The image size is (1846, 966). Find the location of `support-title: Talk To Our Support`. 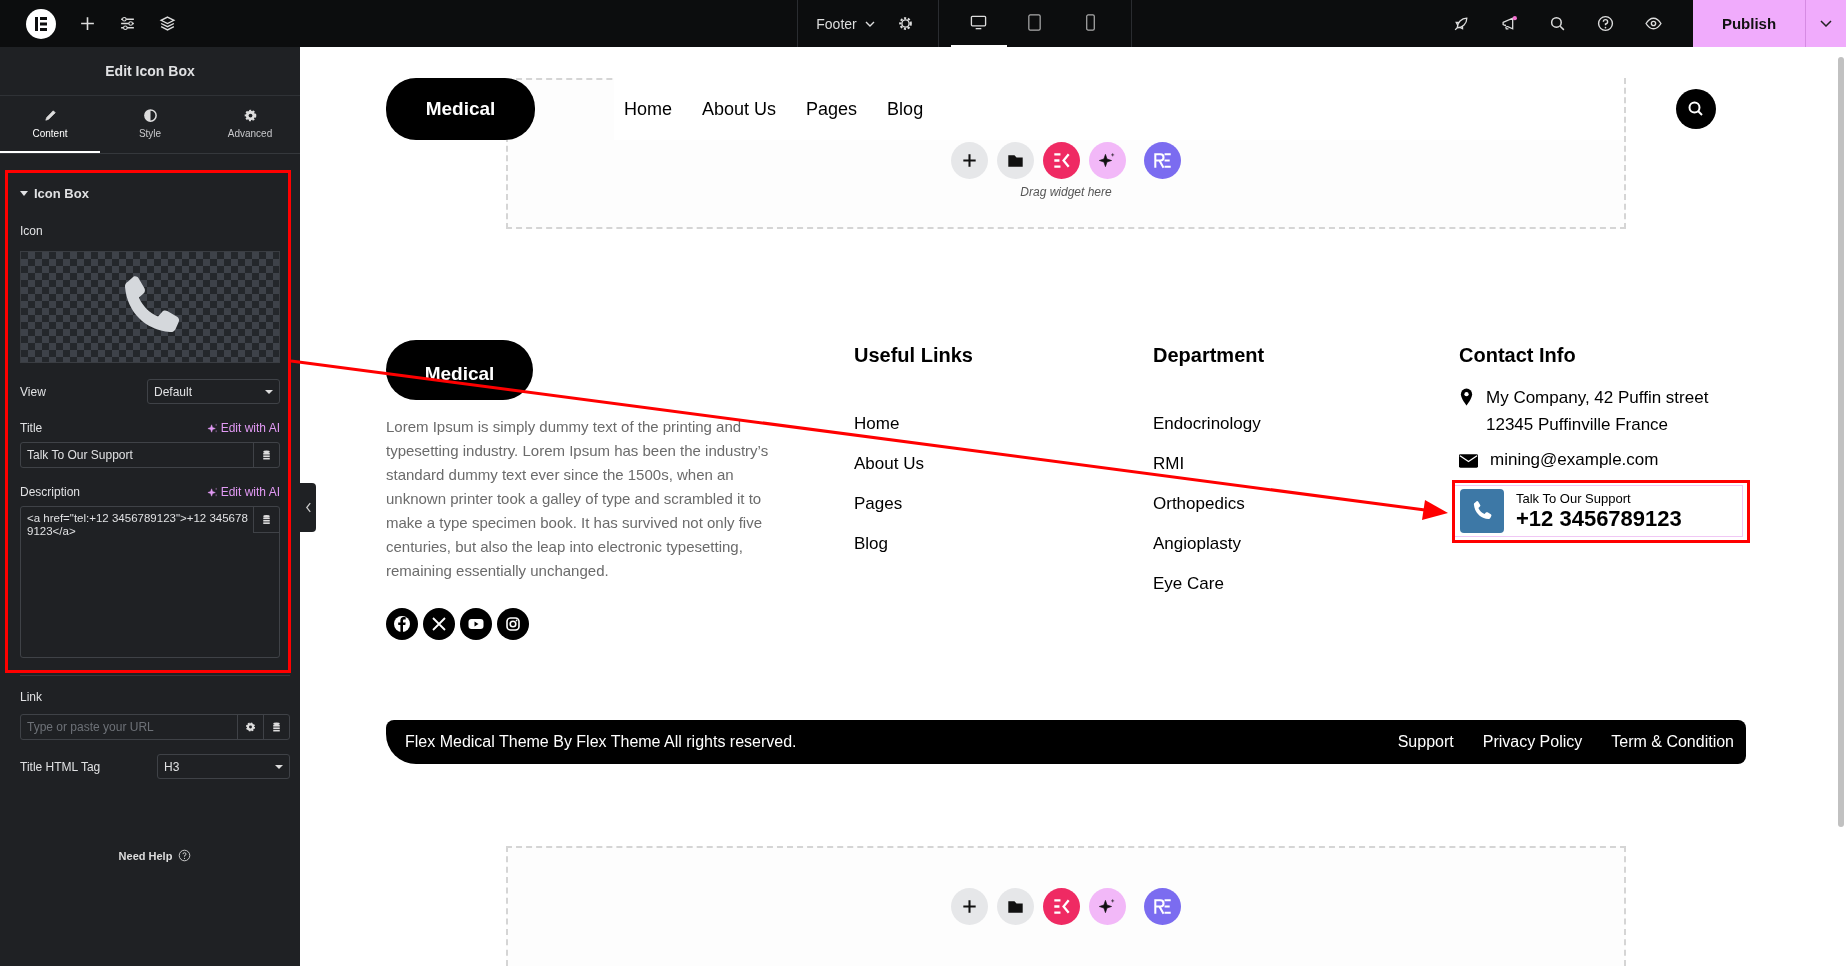

support-title: Talk To Our Support is located at coordinates (1574, 498).